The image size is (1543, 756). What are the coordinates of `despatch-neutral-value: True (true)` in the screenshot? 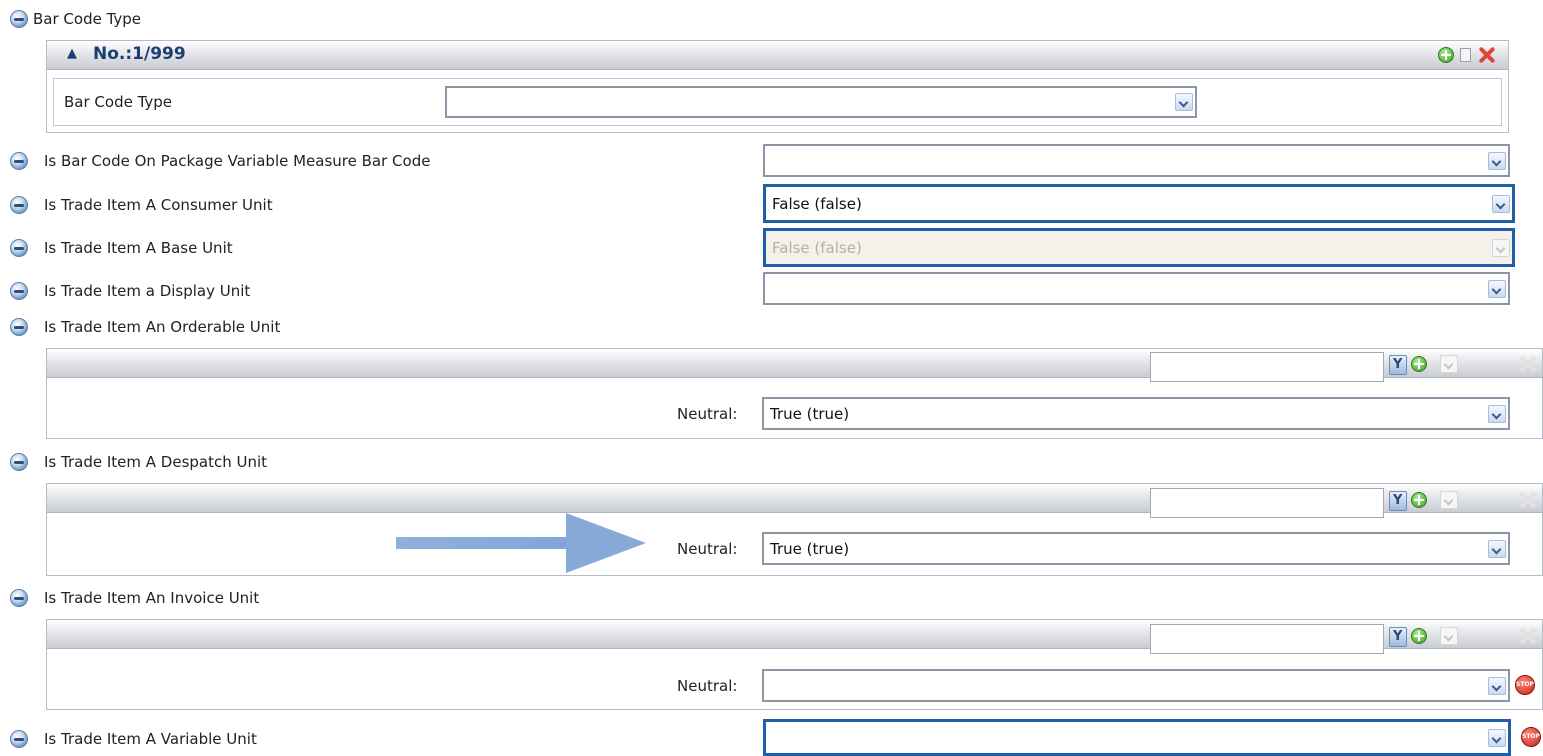 It's located at (810, 548).